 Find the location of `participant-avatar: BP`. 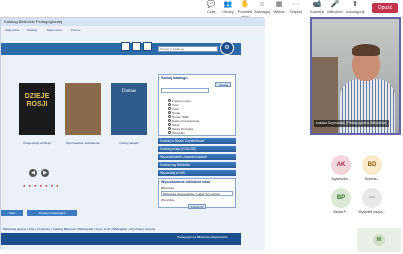

participant-avatar: BP is located at coordinates (341, 198).